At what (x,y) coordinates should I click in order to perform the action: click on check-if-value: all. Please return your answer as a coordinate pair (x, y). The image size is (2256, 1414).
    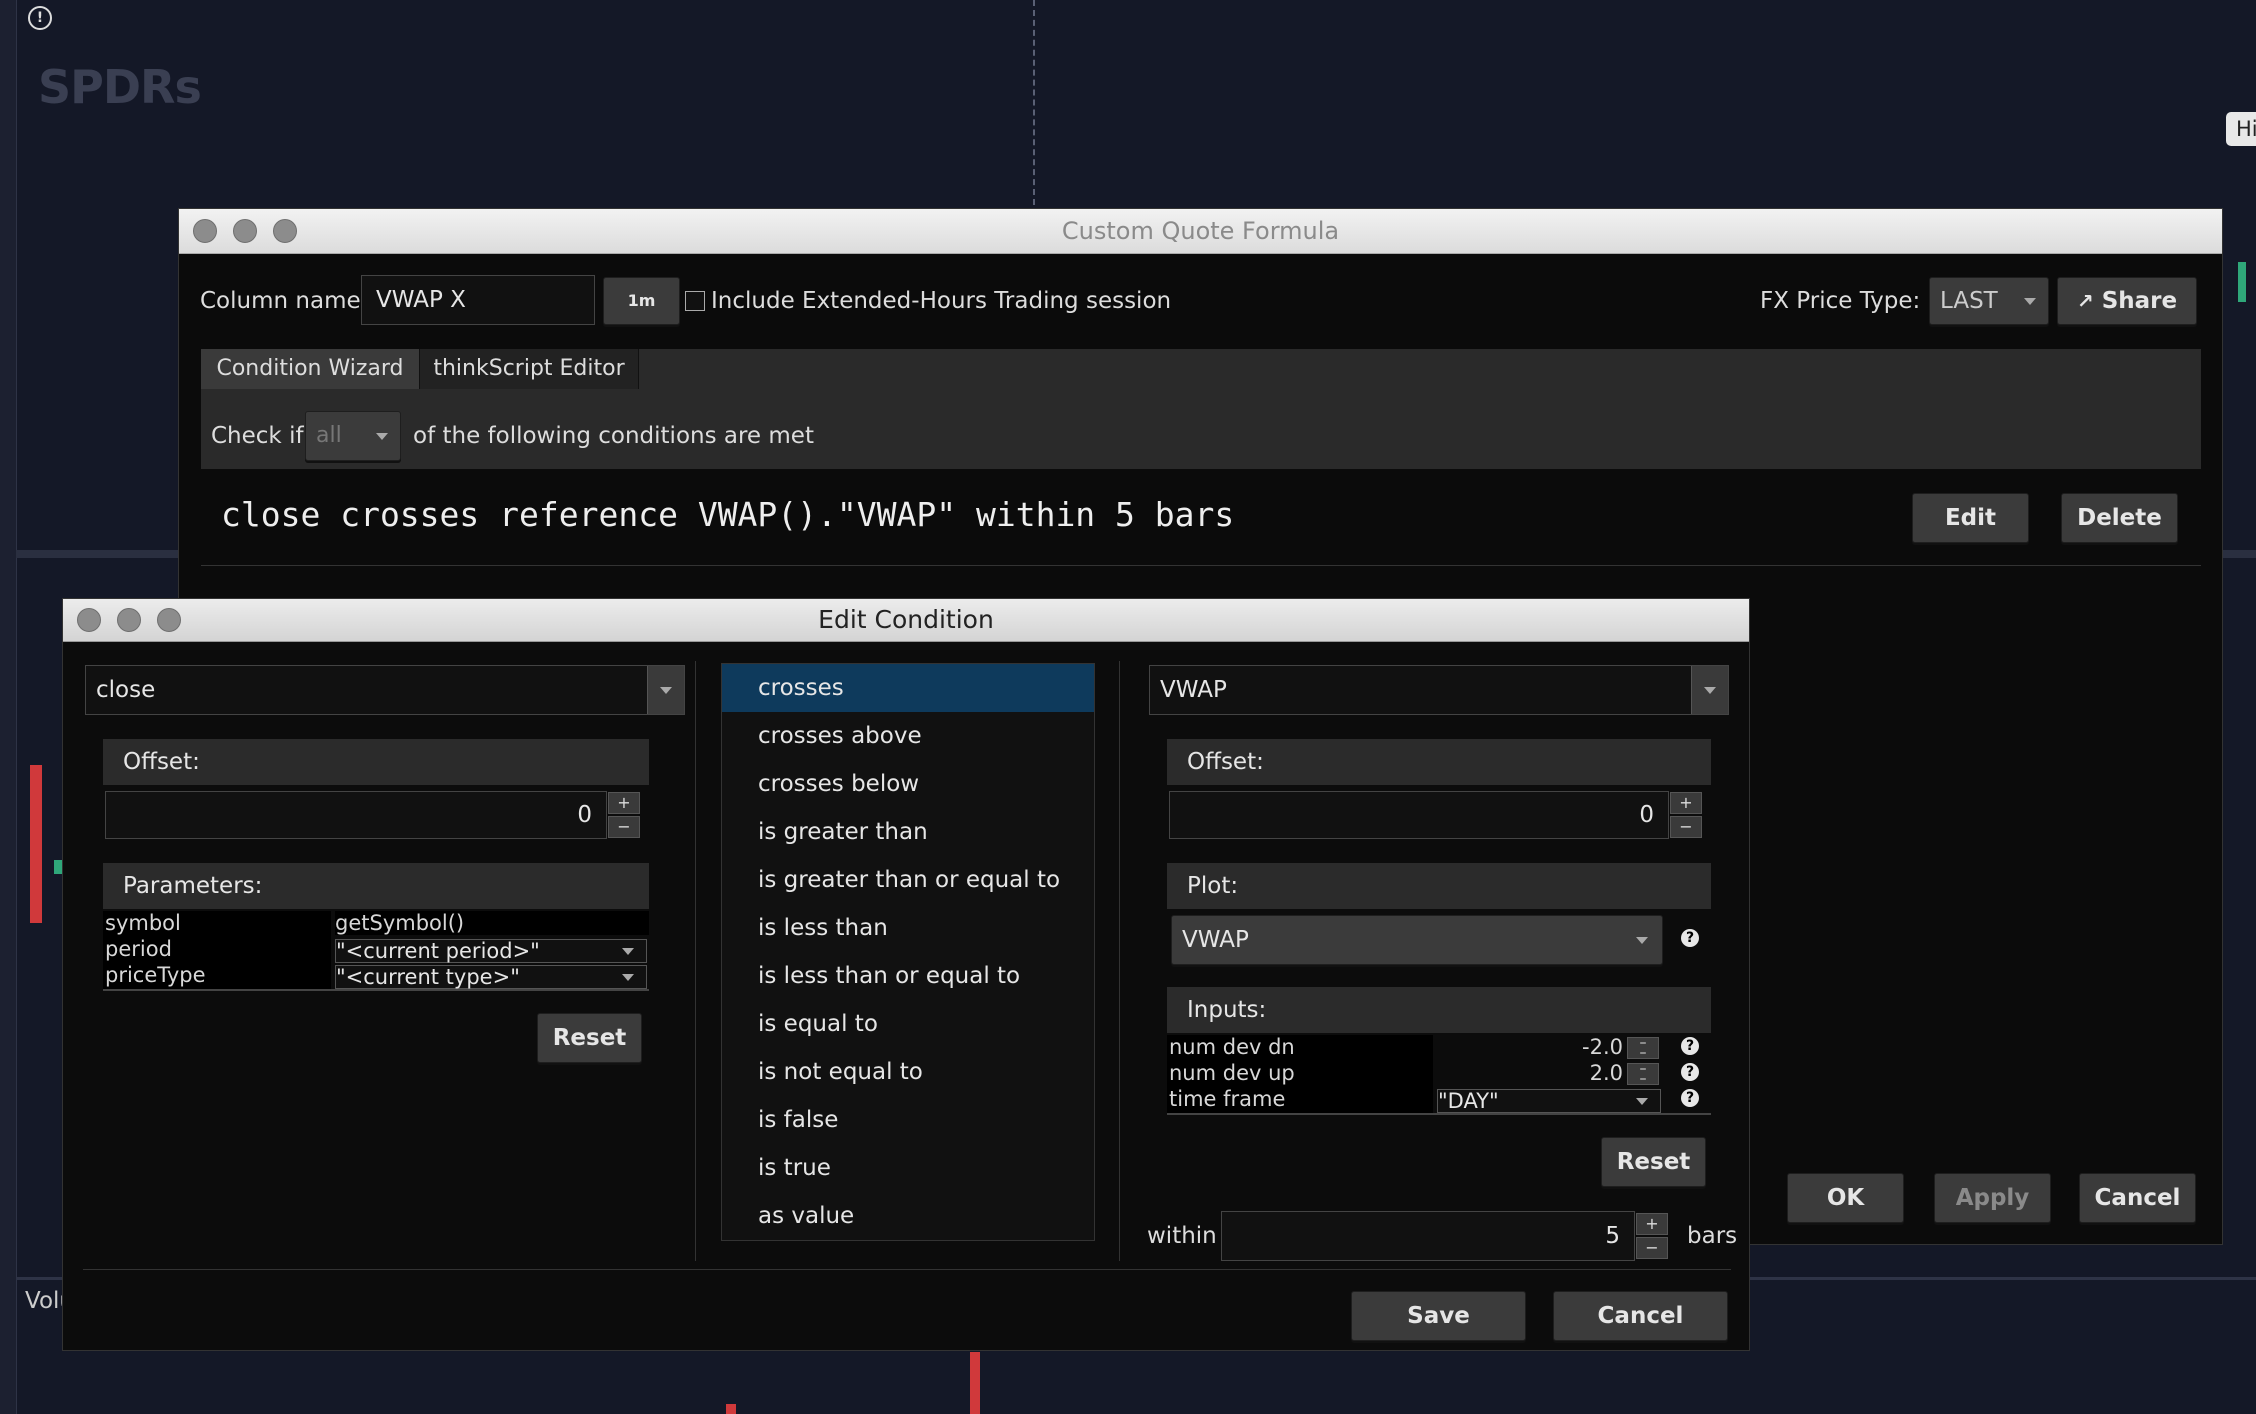
    Looking at the image, I should click on (329, 435).